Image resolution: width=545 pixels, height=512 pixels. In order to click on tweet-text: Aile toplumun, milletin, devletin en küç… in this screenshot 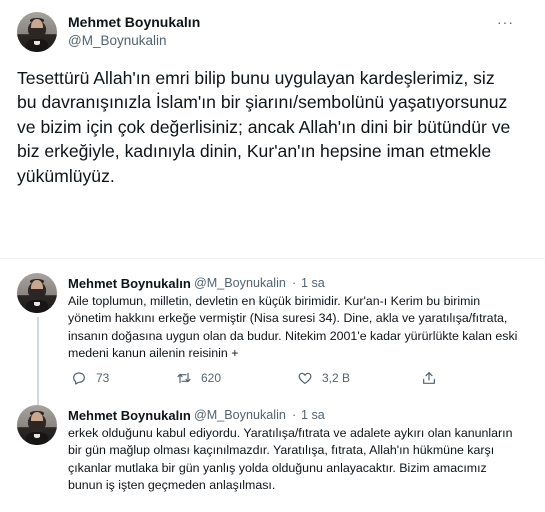, I will do `click(293, 327)`.